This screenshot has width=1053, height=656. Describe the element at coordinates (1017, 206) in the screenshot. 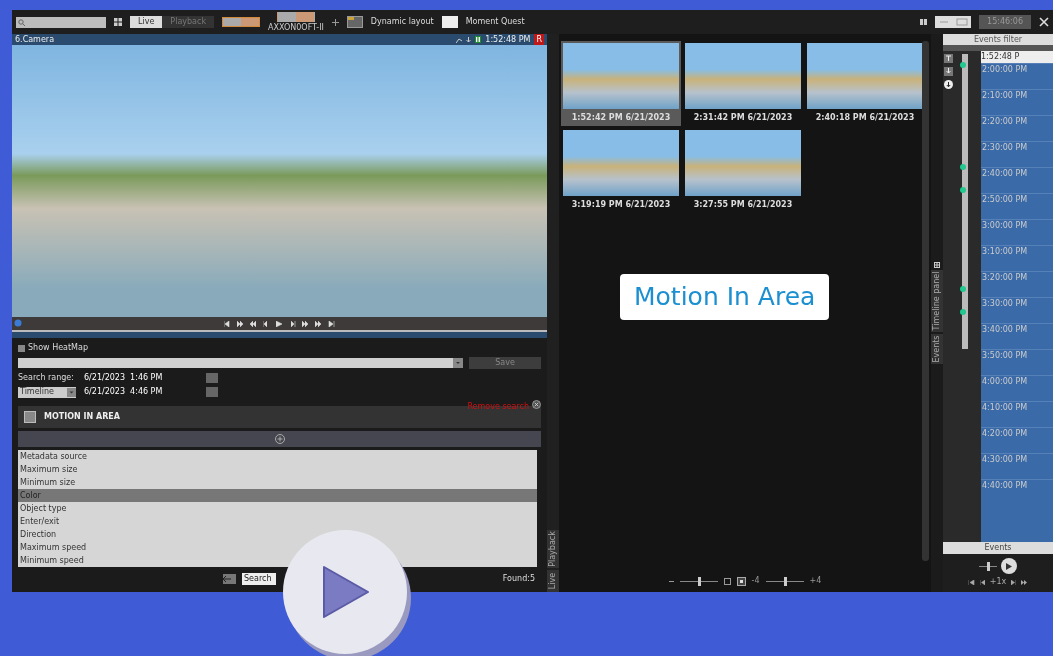

I see `time-label: 2:50:00 PM` at that location.